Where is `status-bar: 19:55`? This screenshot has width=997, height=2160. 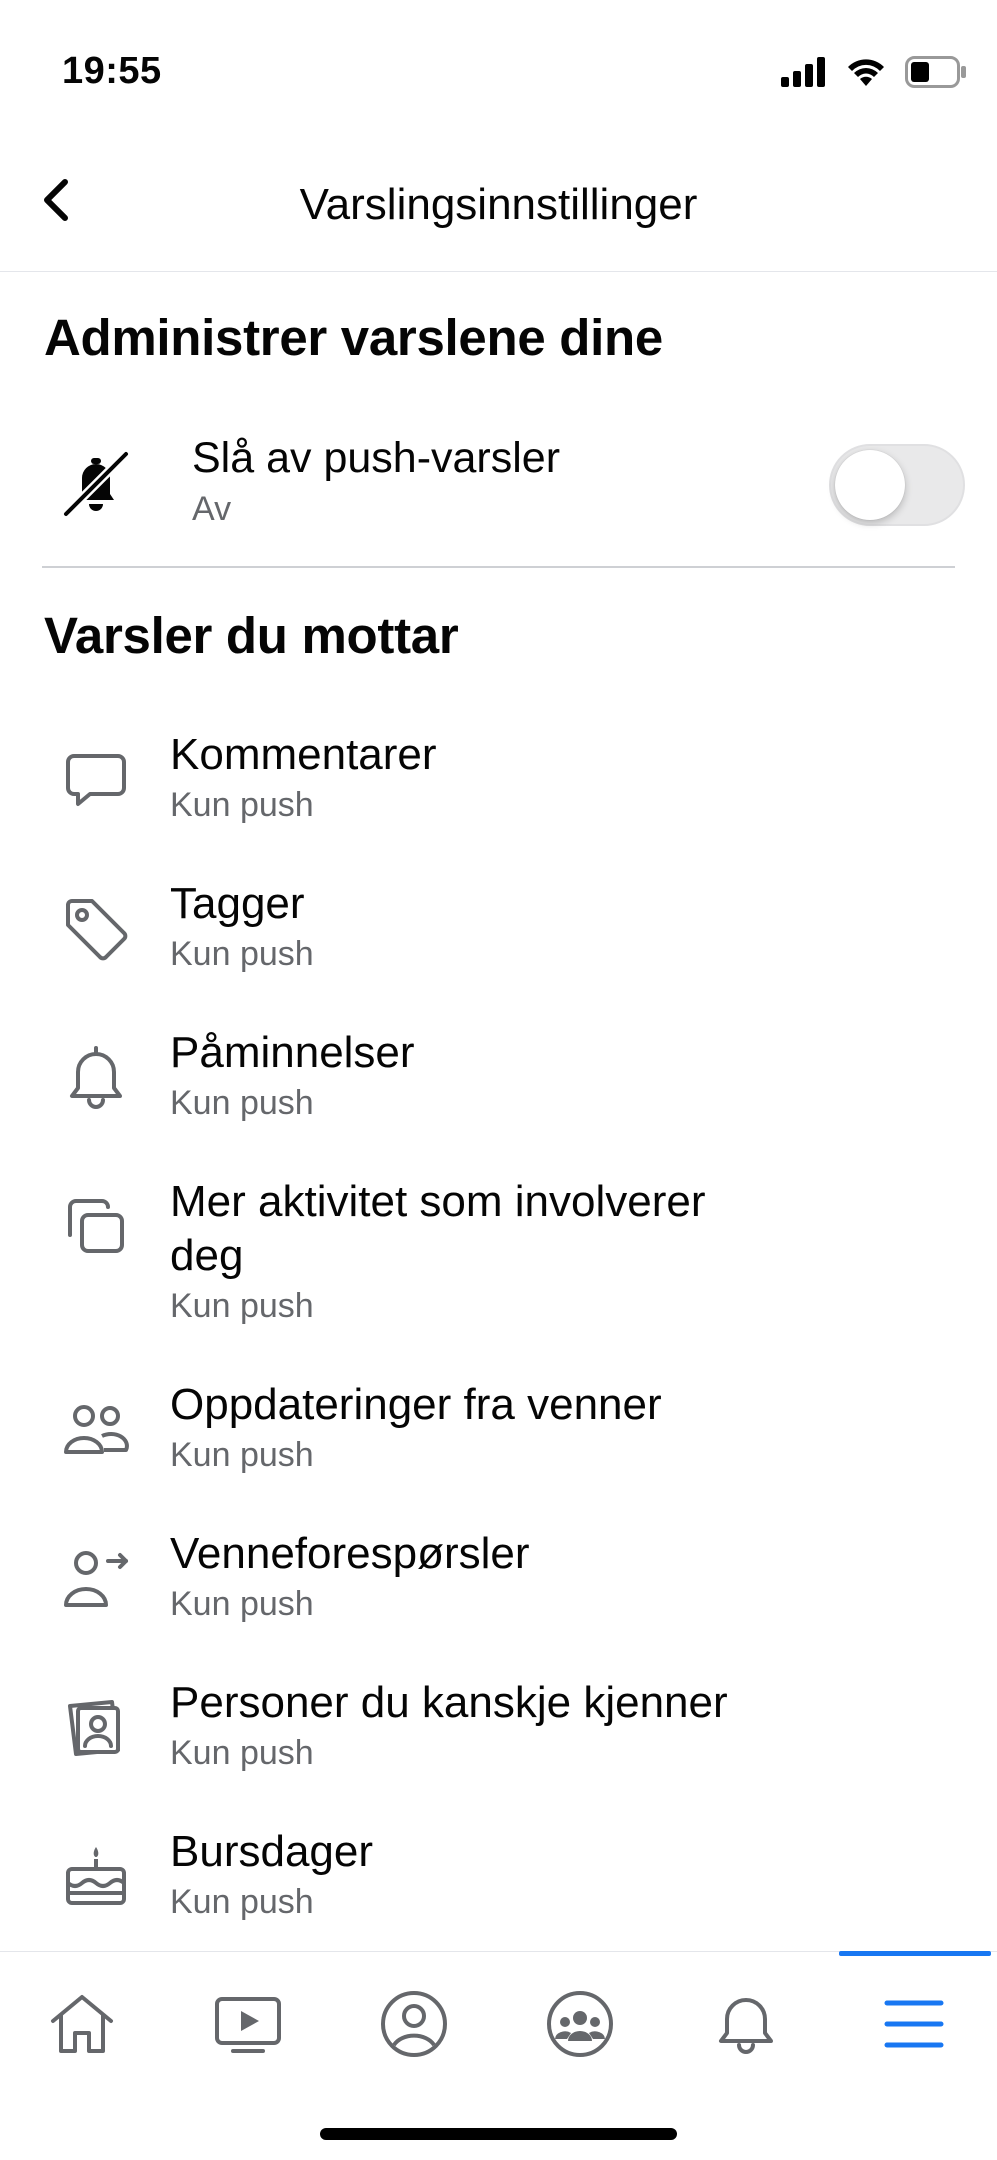
status-bar: 19:55 is located at coordinates (498, 70).